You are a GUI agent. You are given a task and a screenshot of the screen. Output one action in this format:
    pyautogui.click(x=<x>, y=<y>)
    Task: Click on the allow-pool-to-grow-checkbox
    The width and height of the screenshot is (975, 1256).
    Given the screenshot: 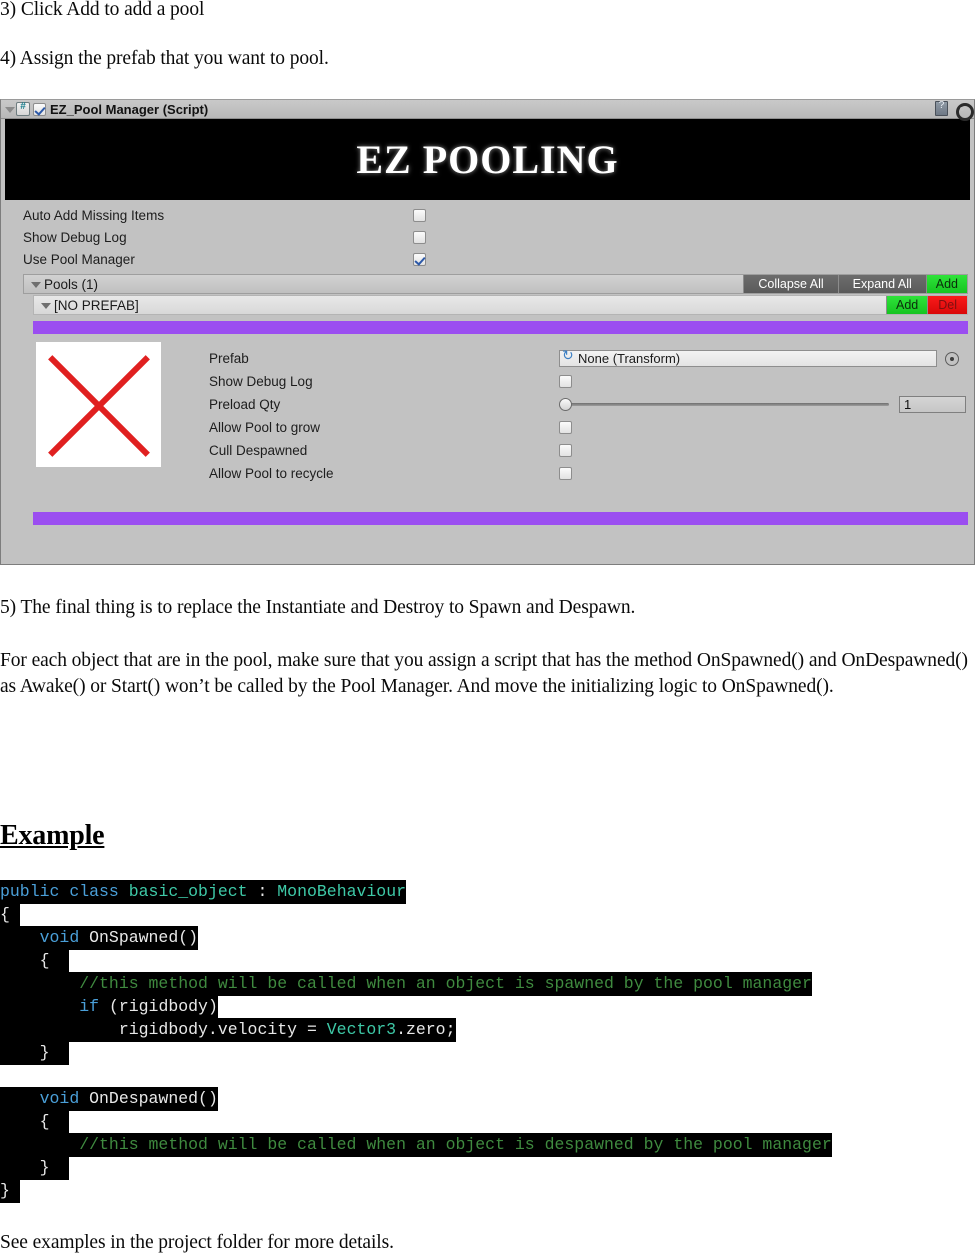 What is the action you would take?
    pyautogui.click(x=565, y=427)
    